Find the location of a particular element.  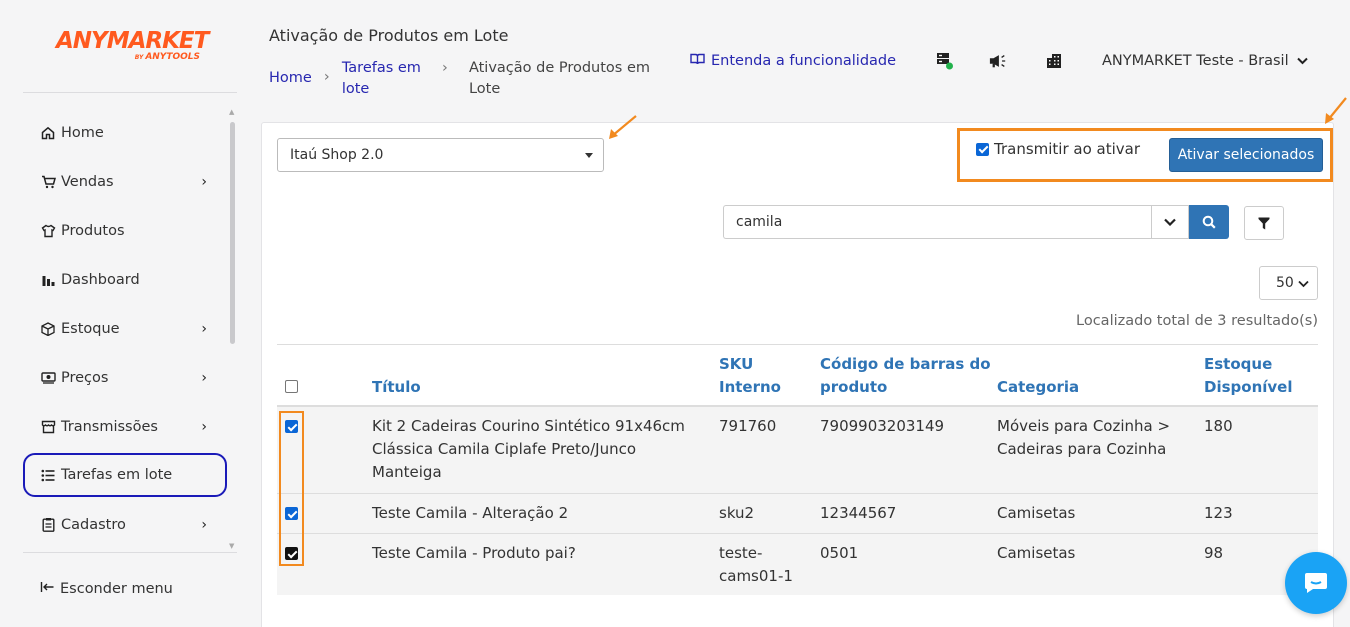

cell-title: Teste Camila - Produto pai? is located at coordinates (474, 553).